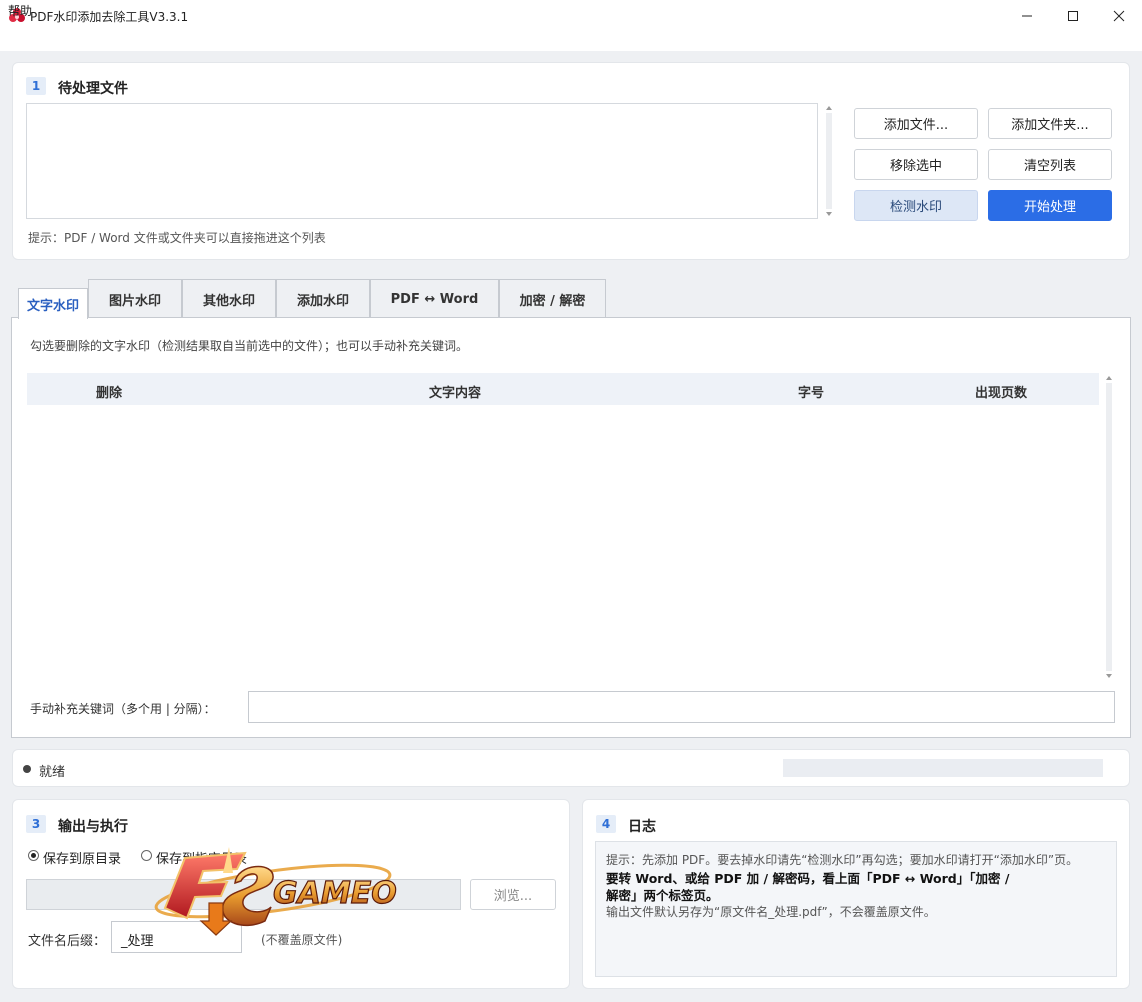  I want to click on radio-save-original, so click(33, 855).